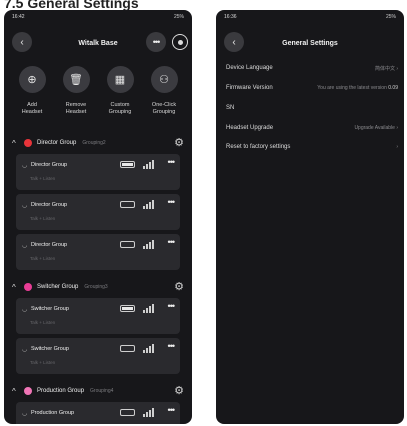 This screenshot has width=407, height=426. I want to click on target-icon, so click(180, 42).